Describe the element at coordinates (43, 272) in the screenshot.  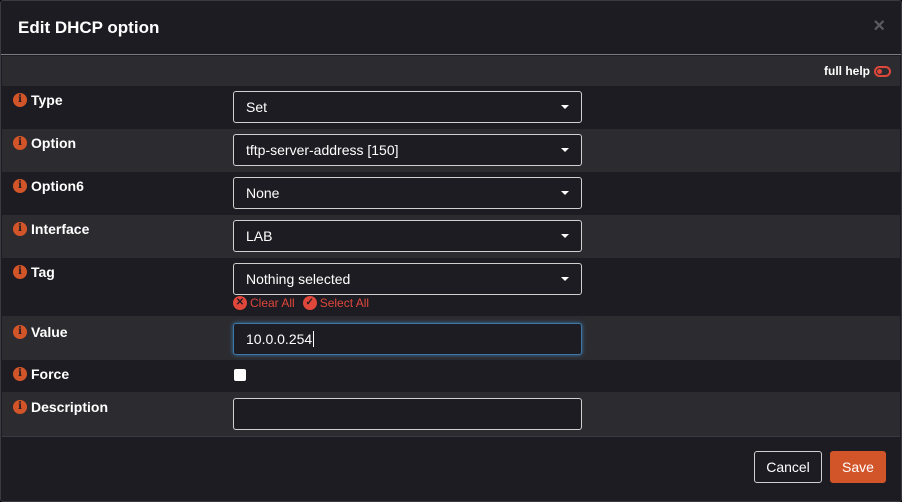
I see `tag-label-text: Tag` at that location.